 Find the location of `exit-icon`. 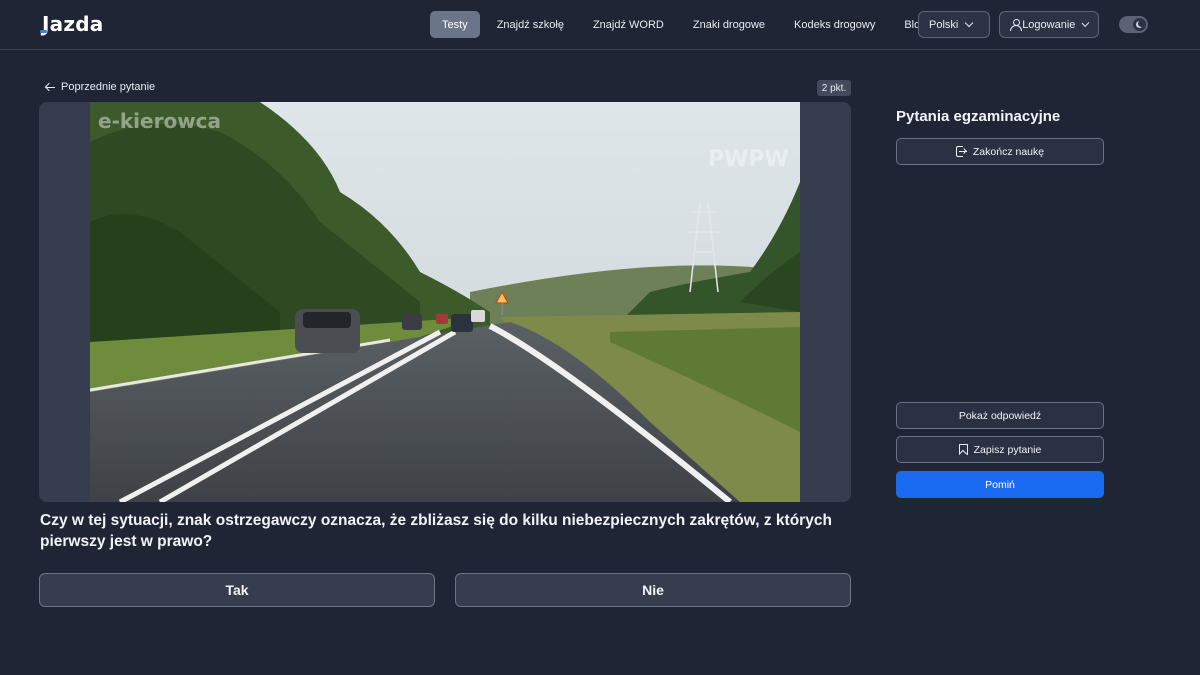

exit-icon is located at coordinates (961, 151).